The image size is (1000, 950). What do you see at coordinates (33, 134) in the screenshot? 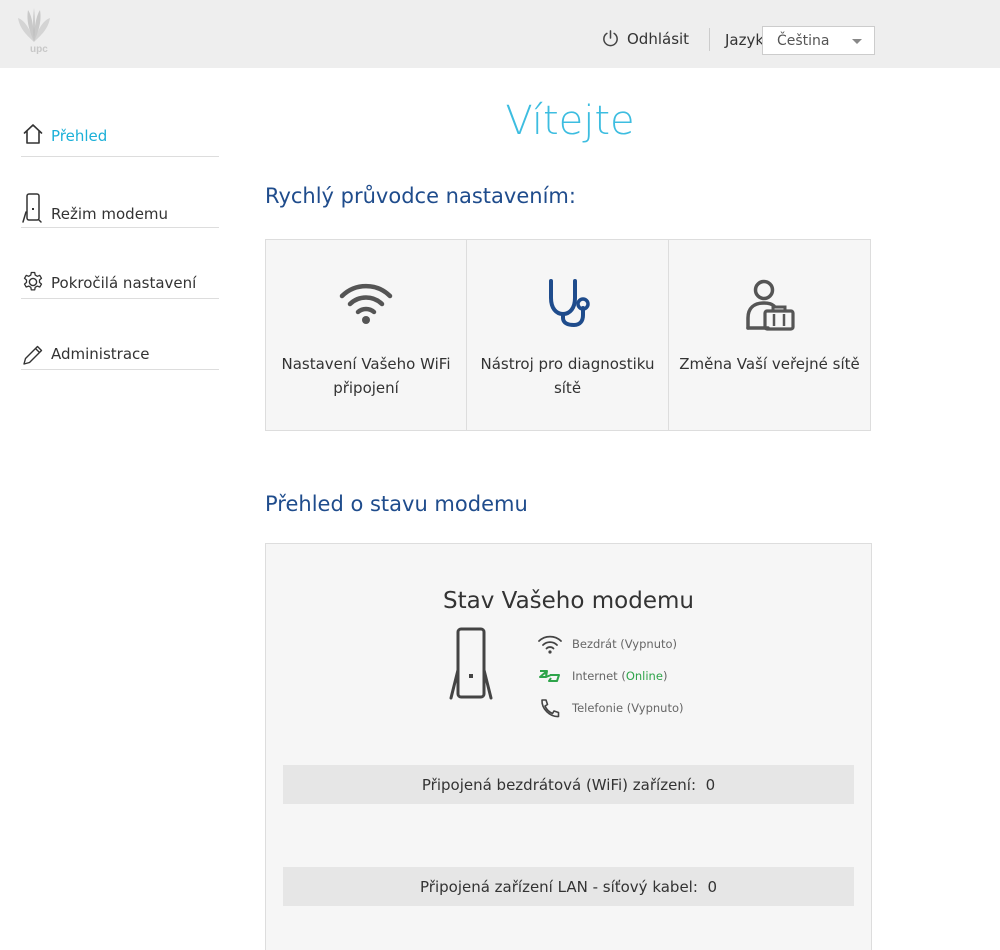
I see `home-icon` at bounding box center [33, 134].